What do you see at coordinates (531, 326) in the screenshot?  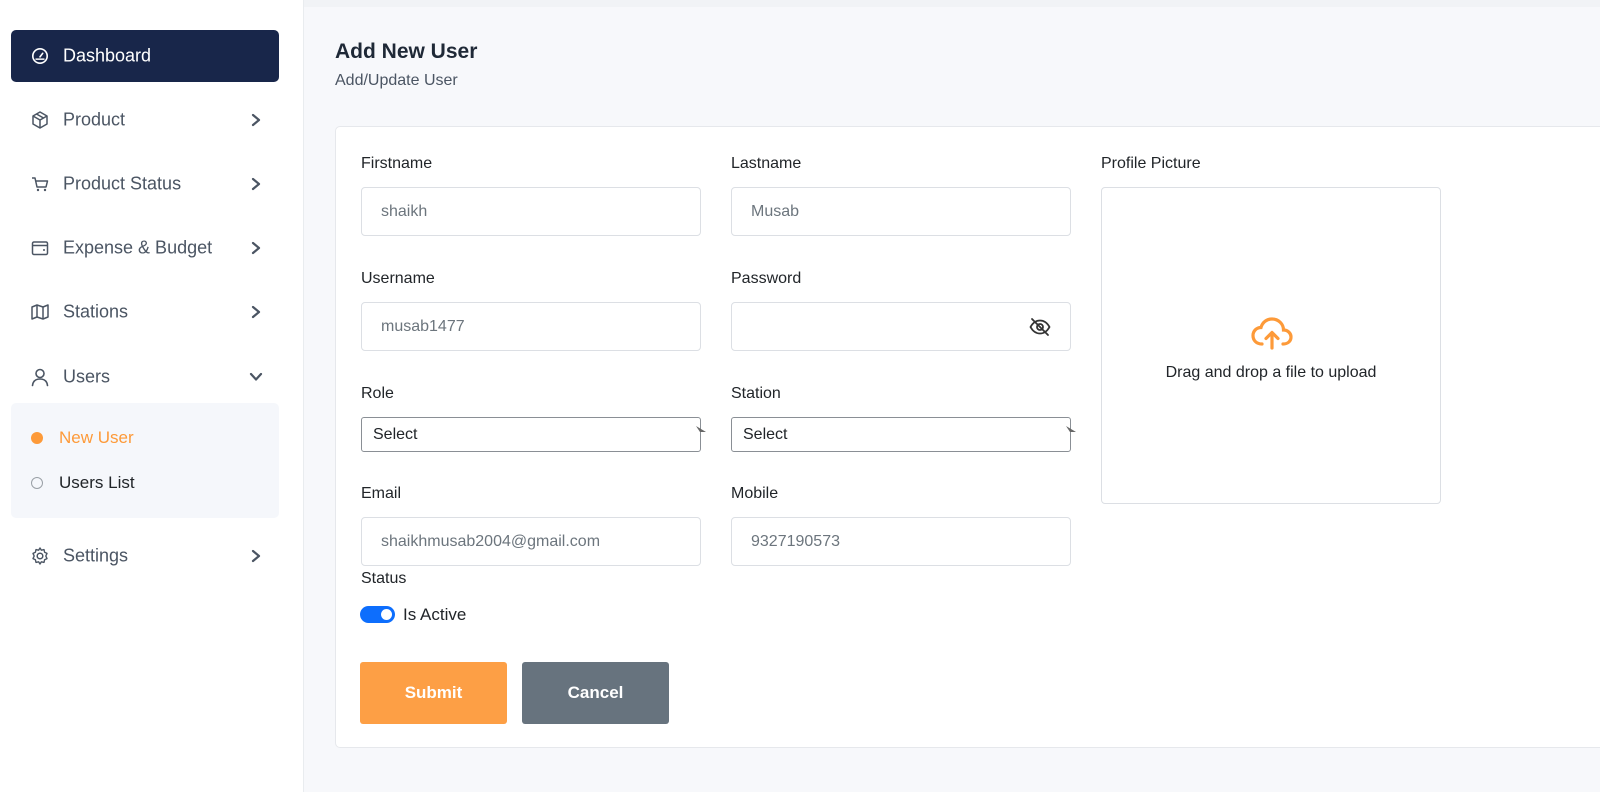 I see `username-input: musab1477` at bounding box center [531, 326].